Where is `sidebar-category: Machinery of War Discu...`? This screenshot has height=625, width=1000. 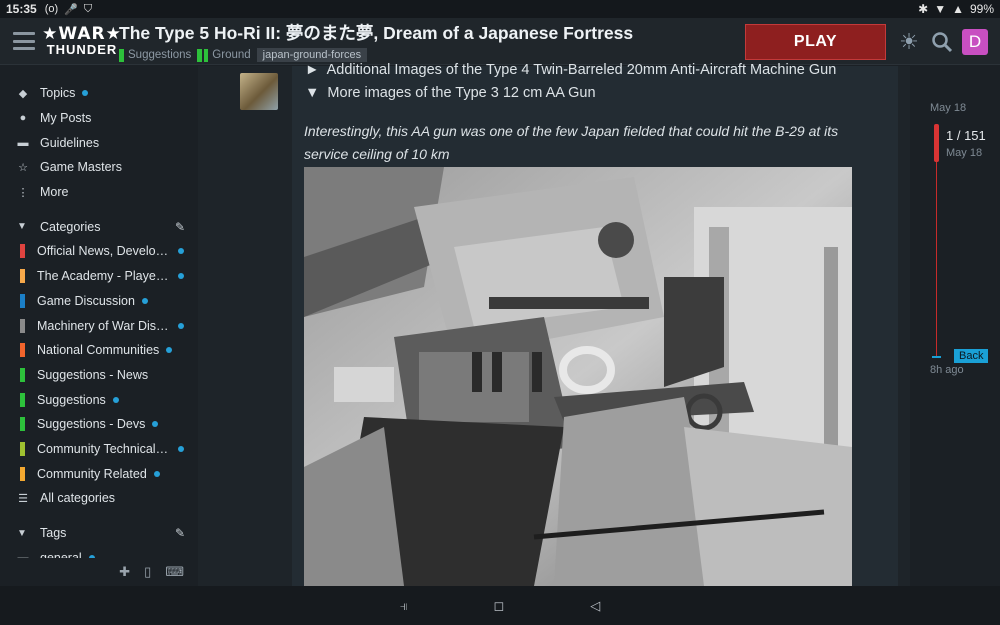
sidebar-category: Machinery of War Discu... is located at coordinates (99, 325).